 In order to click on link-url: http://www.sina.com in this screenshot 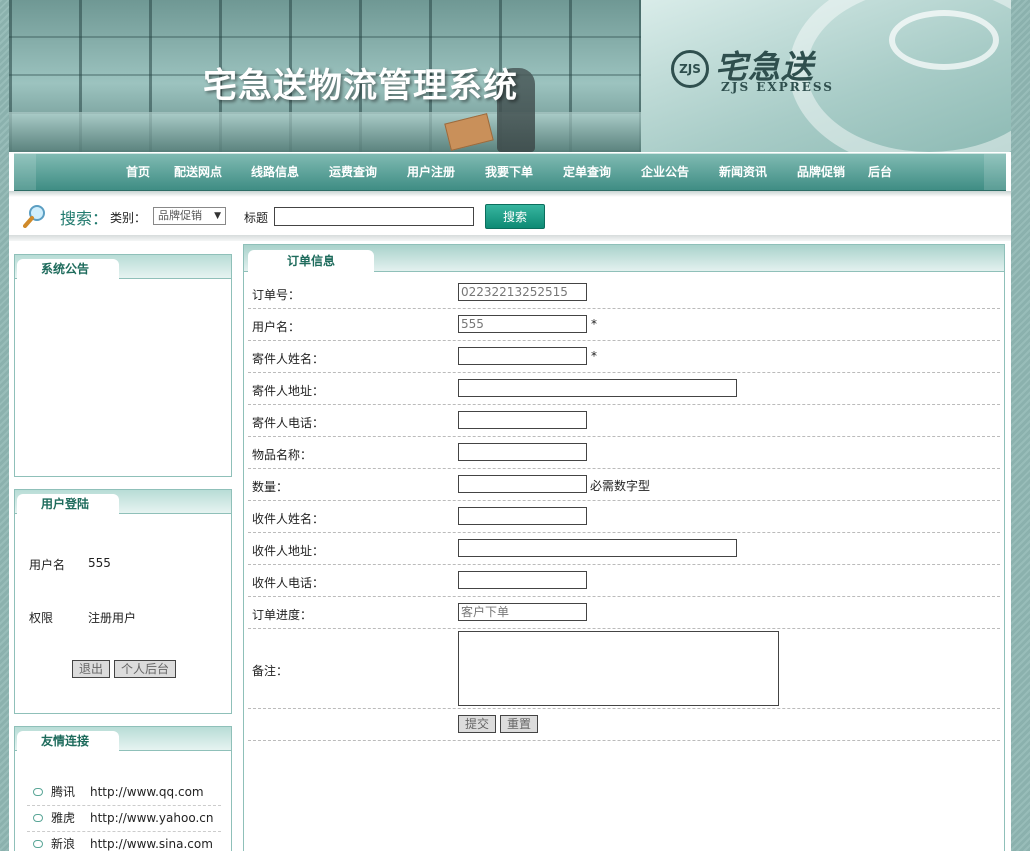, I will do `click(151, 841)`.